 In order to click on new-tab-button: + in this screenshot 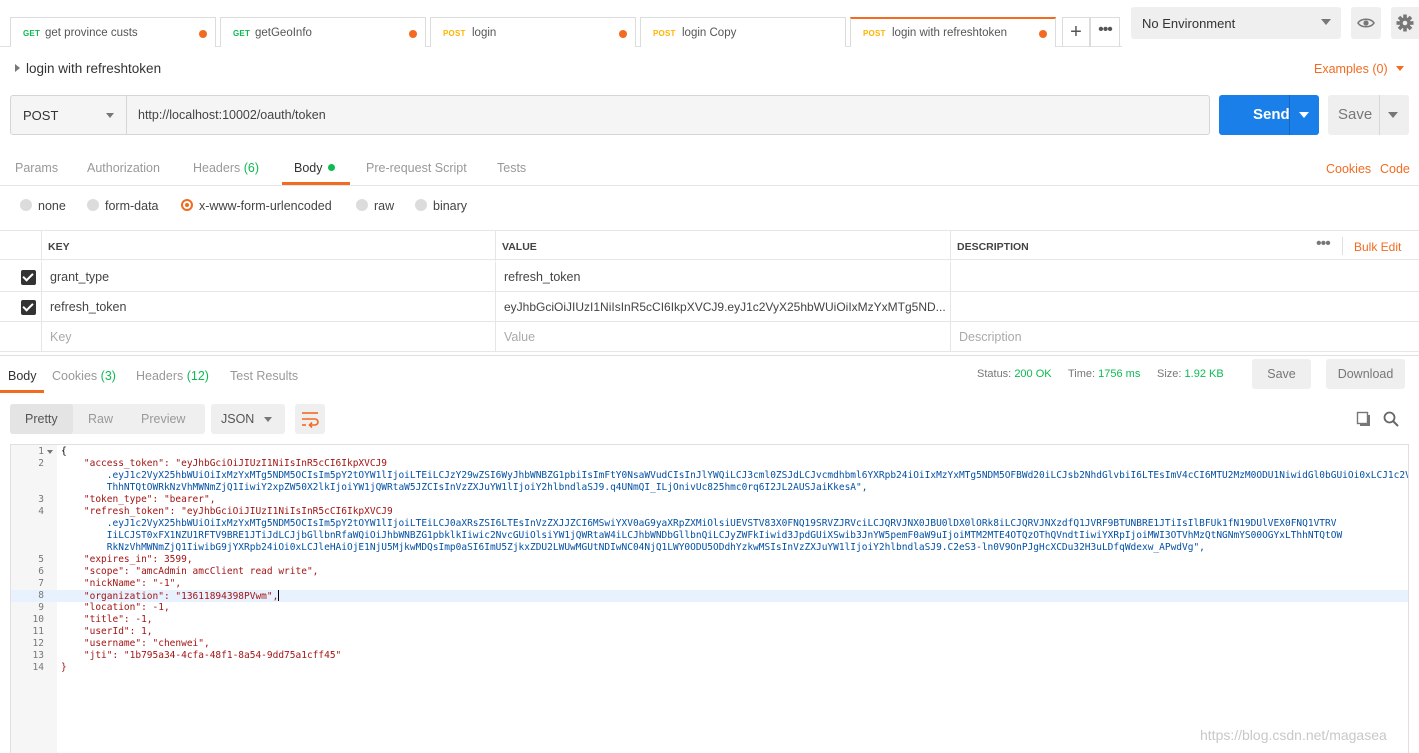, I will do `click(1076, 32)`.